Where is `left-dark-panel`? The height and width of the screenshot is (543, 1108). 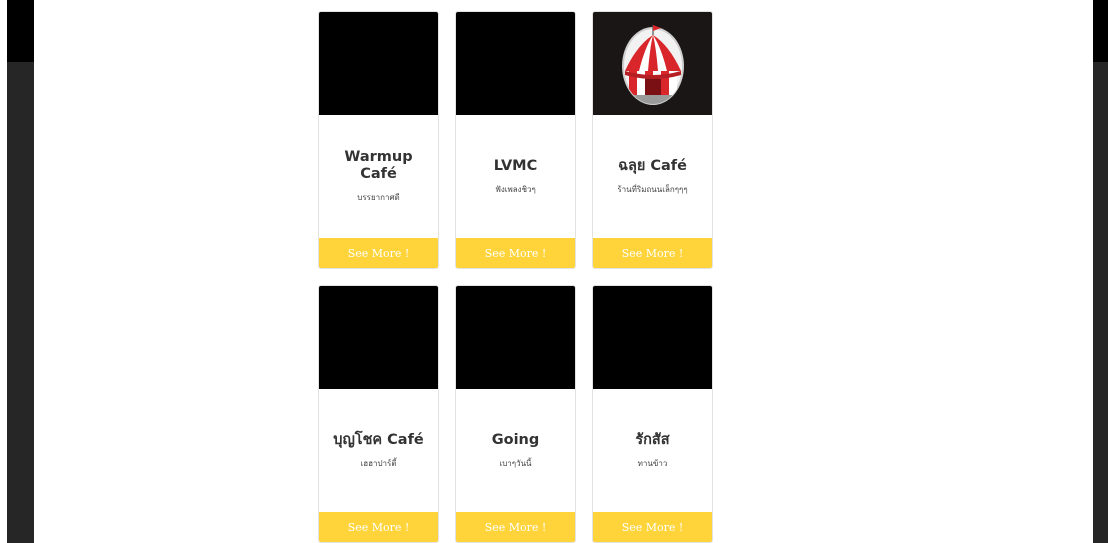 left-dark-panel is located at coordinates (20, 271).